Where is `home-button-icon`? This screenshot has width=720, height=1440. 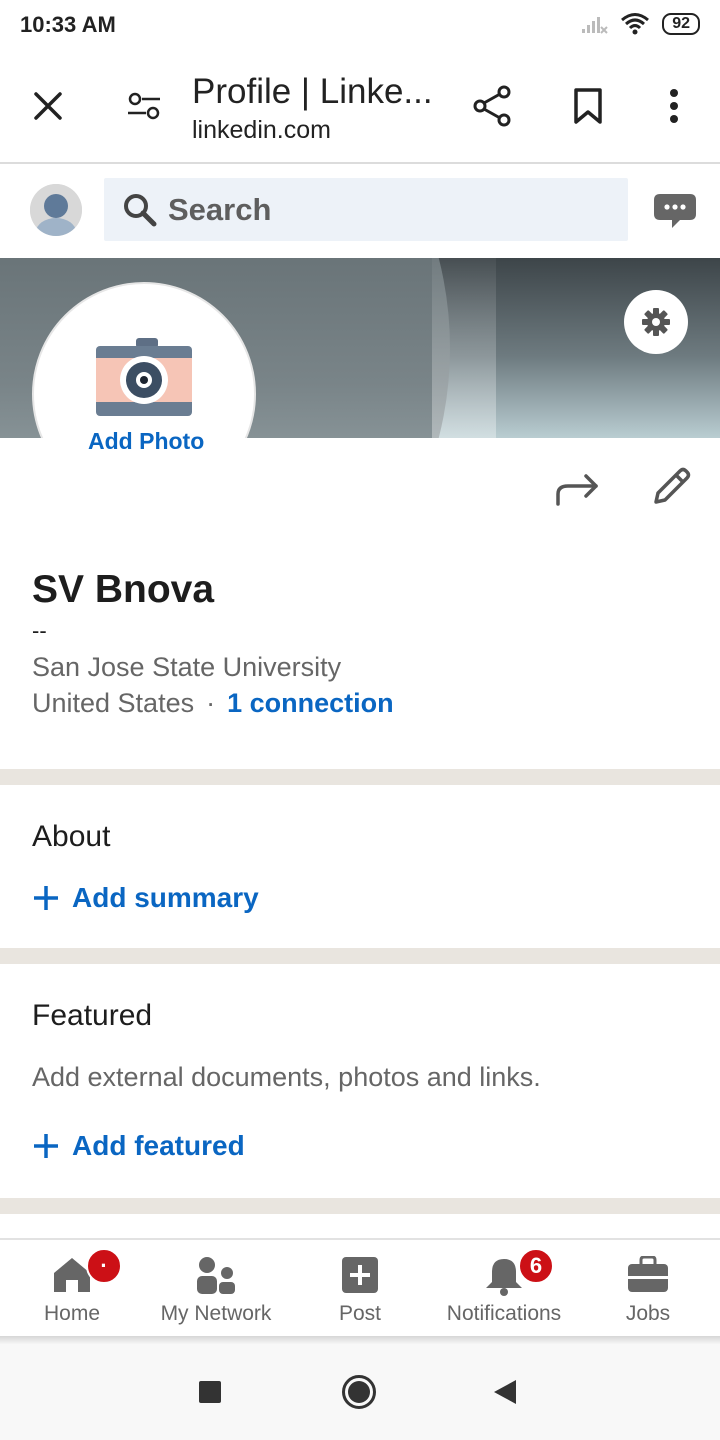
home-button-icon is located at coordinates (359, 1394).